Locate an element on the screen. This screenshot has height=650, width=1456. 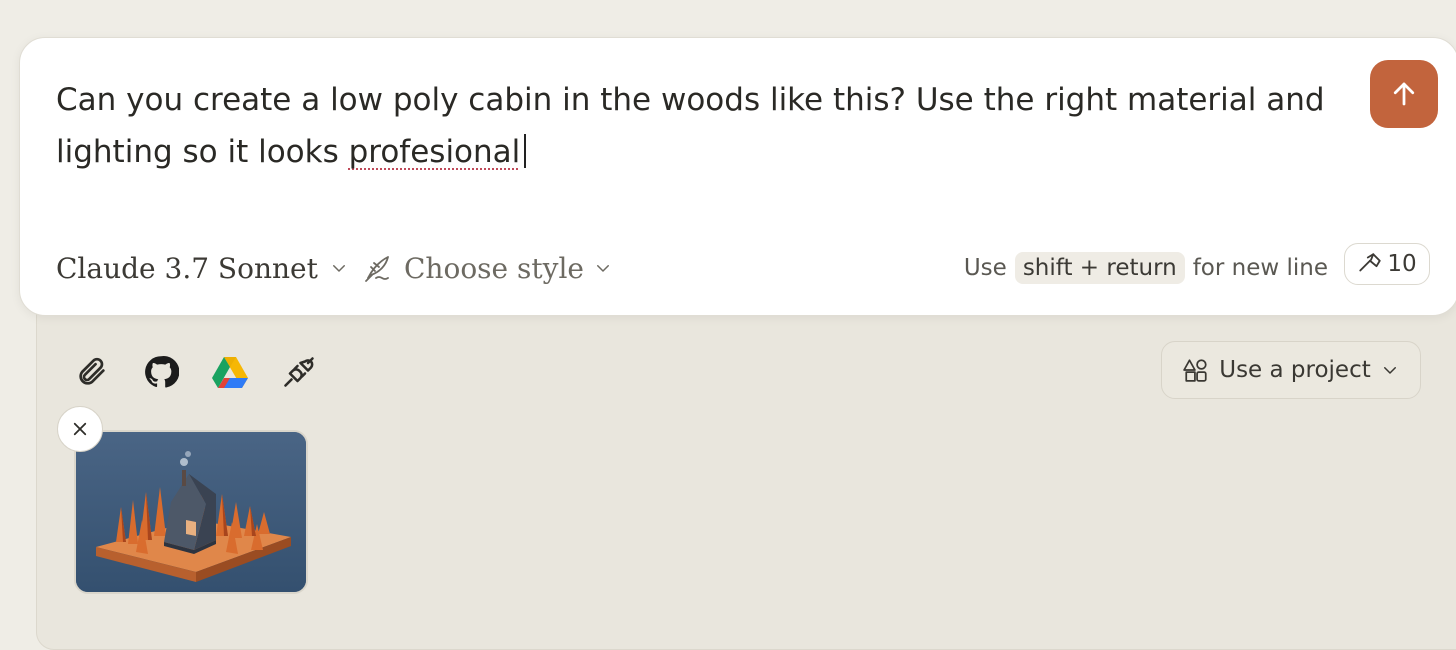
model-label: Claude 3.7 Sonnet is located at coordinates (187, 268).